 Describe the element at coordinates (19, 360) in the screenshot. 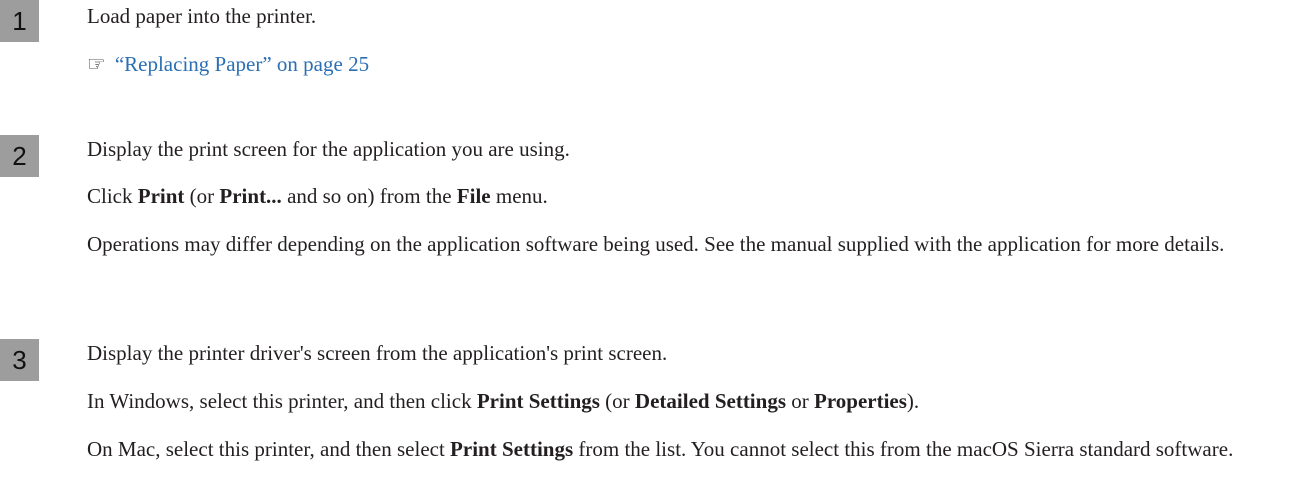

I see `step-number-badge: 3` at that location.